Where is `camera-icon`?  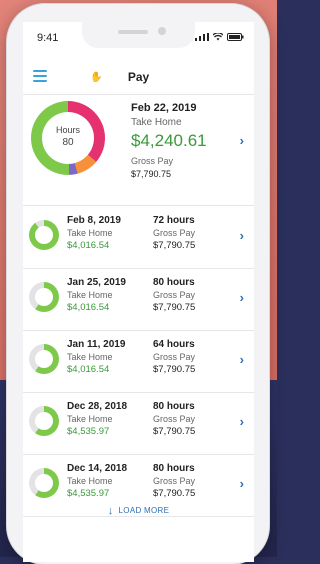 camera-icon is located at coordinates (162, 31).